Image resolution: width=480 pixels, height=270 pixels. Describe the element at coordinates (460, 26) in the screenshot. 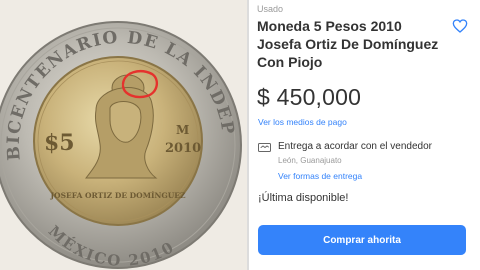

I see `heart-outline-icon` at that location.